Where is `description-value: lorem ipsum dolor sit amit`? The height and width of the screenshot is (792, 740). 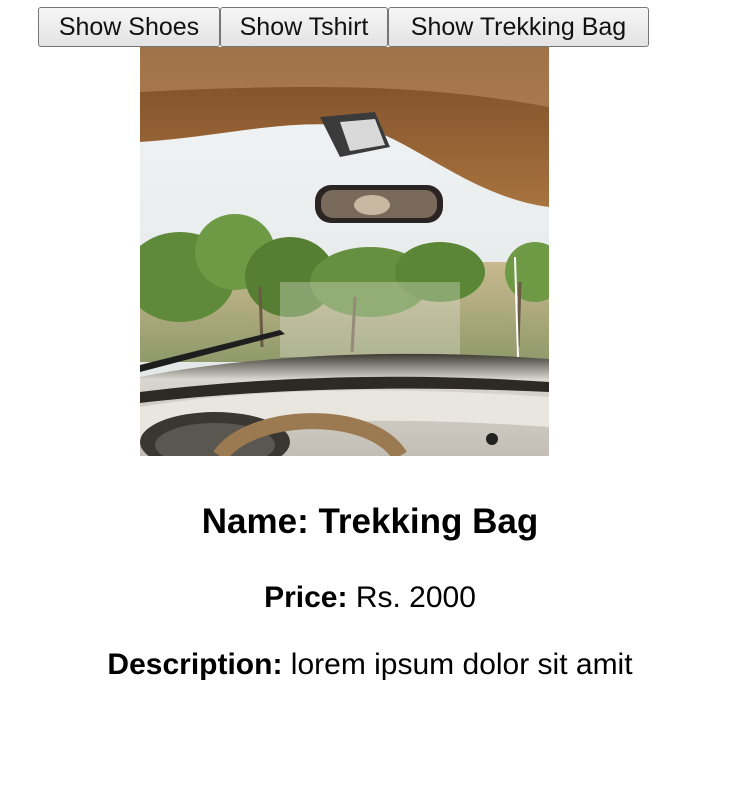 description-value: lorem ipsum dolor sit amit is located at coordinates (461, 664).